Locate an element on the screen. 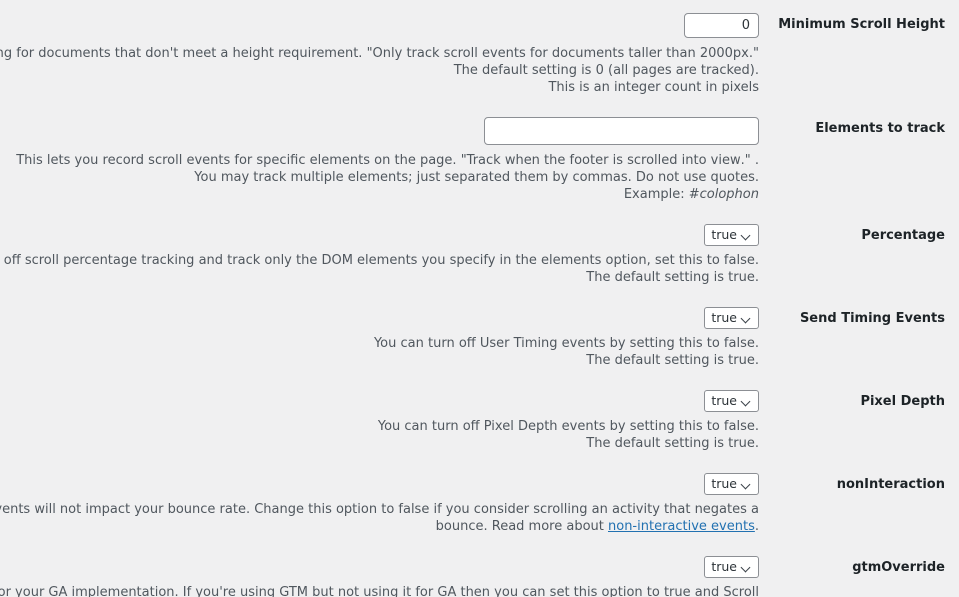  non-interactive-events-link: non-interactive events is located at coordinates (681, 526).